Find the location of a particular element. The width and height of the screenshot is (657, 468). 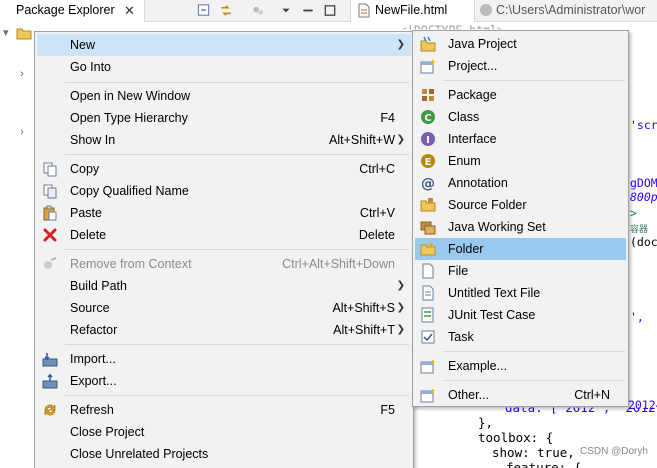

menu-item-shortcut: Alt+Shift+T is located at coordinates (364, 330).